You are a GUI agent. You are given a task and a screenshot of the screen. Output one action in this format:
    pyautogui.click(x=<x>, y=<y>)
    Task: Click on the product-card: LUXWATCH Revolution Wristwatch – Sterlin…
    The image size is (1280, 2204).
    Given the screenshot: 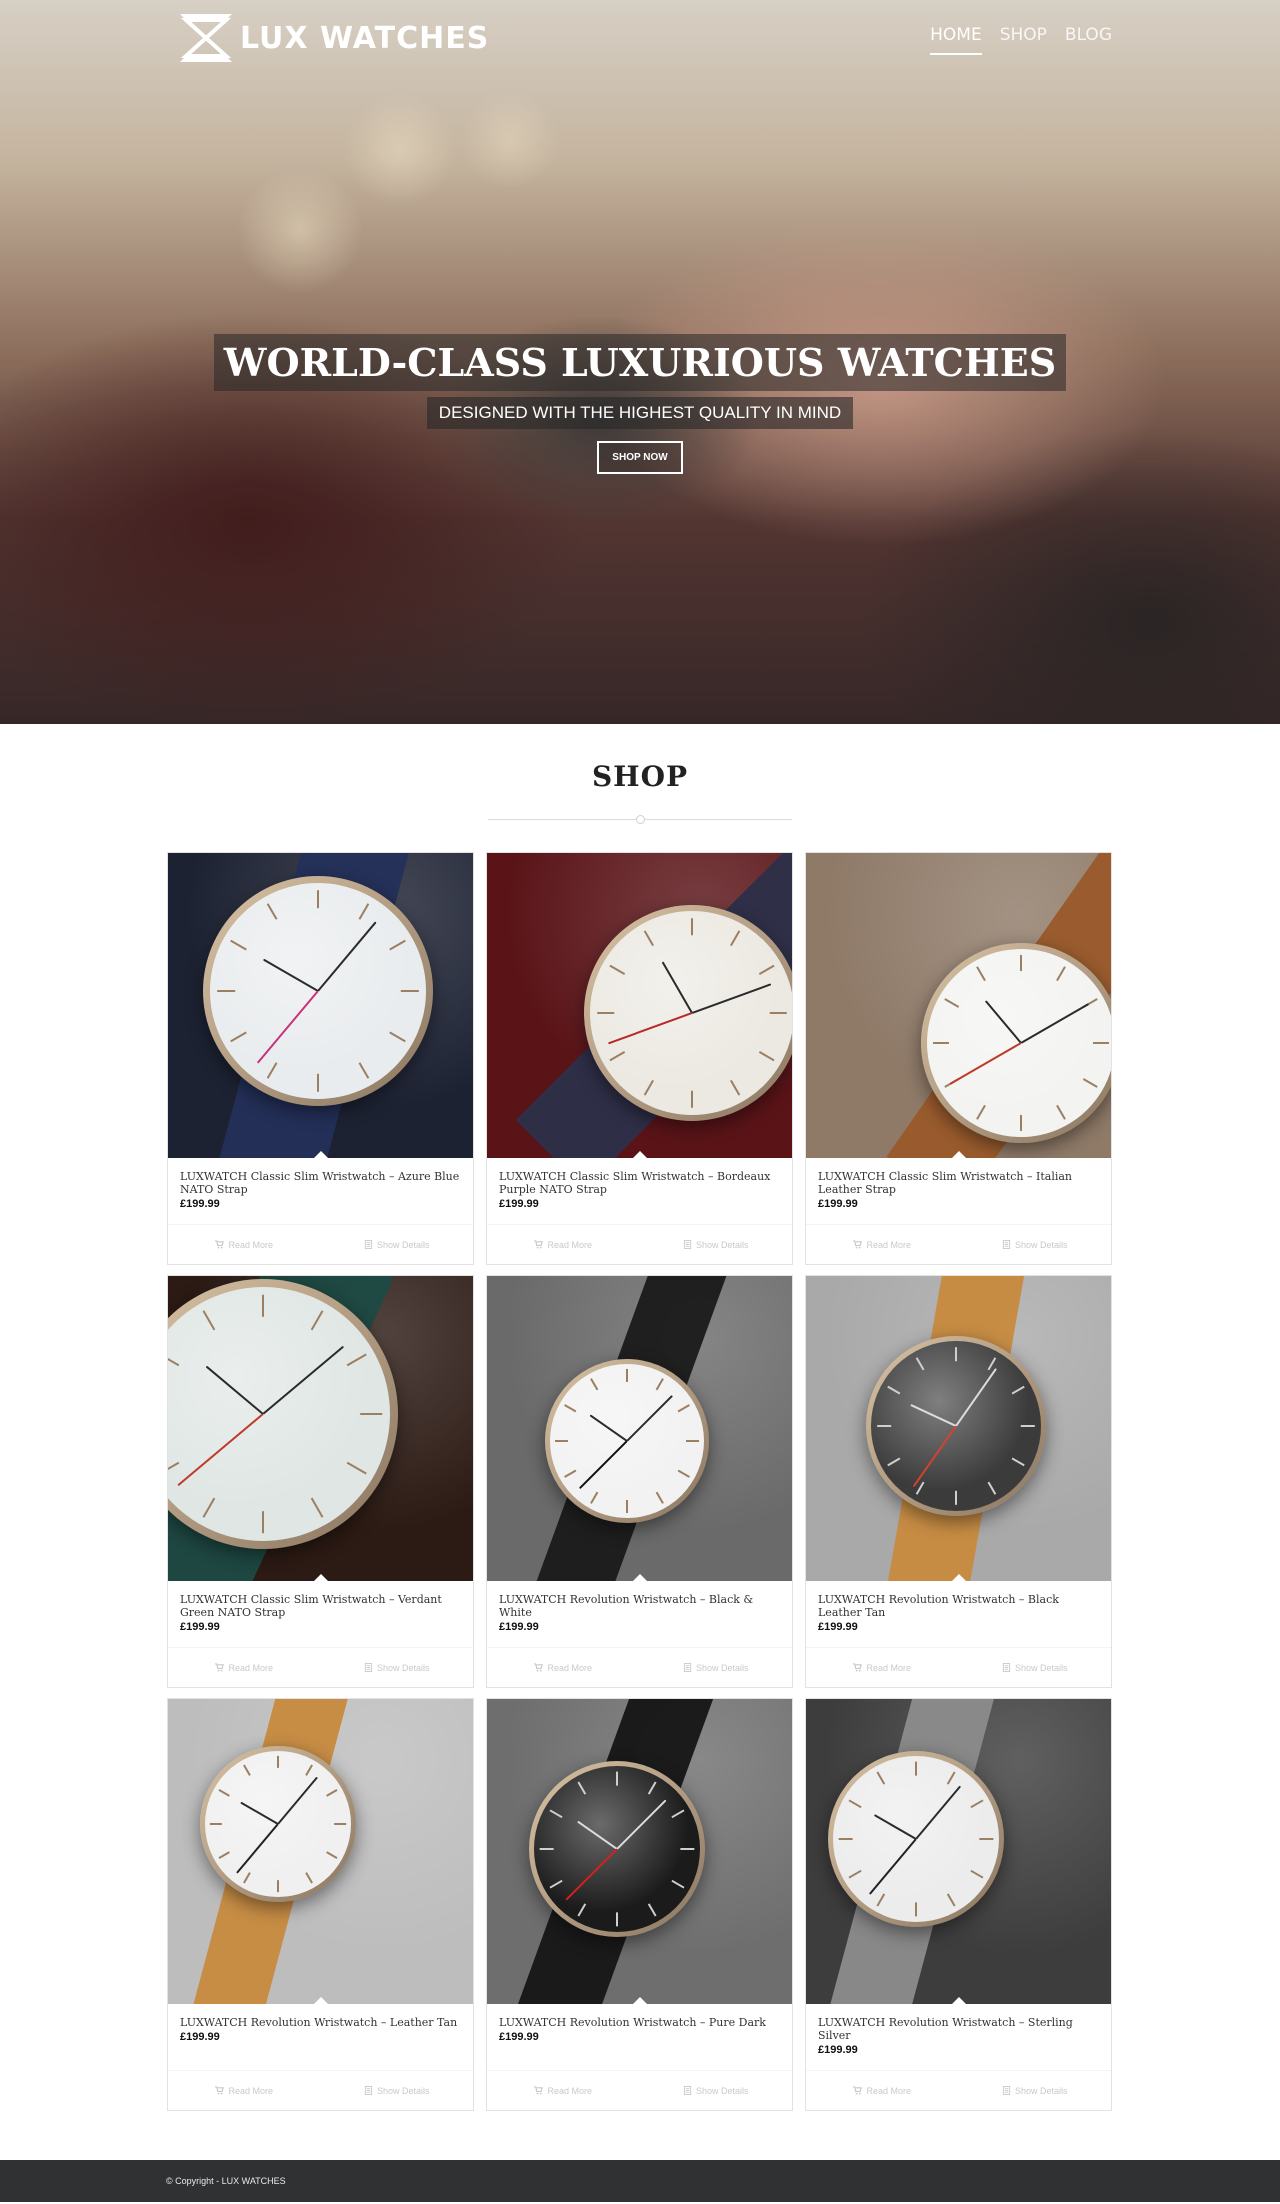 What is the action you would take?
    pyautogui.click(x=958, y=1904)
    